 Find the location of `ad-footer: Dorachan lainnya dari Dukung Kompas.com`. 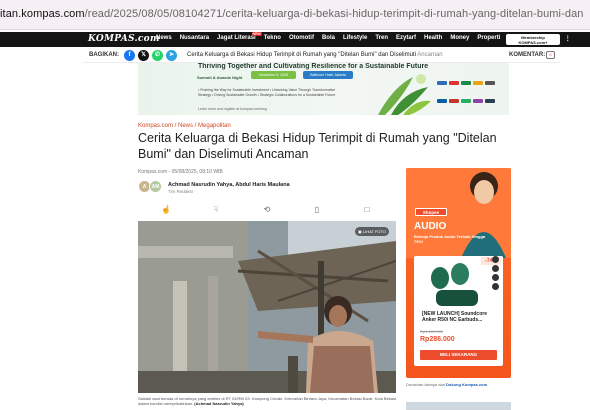

ad-footer: Dorachan lainnya dari Dukung Kompas.com is located at coordinates (446, 384).